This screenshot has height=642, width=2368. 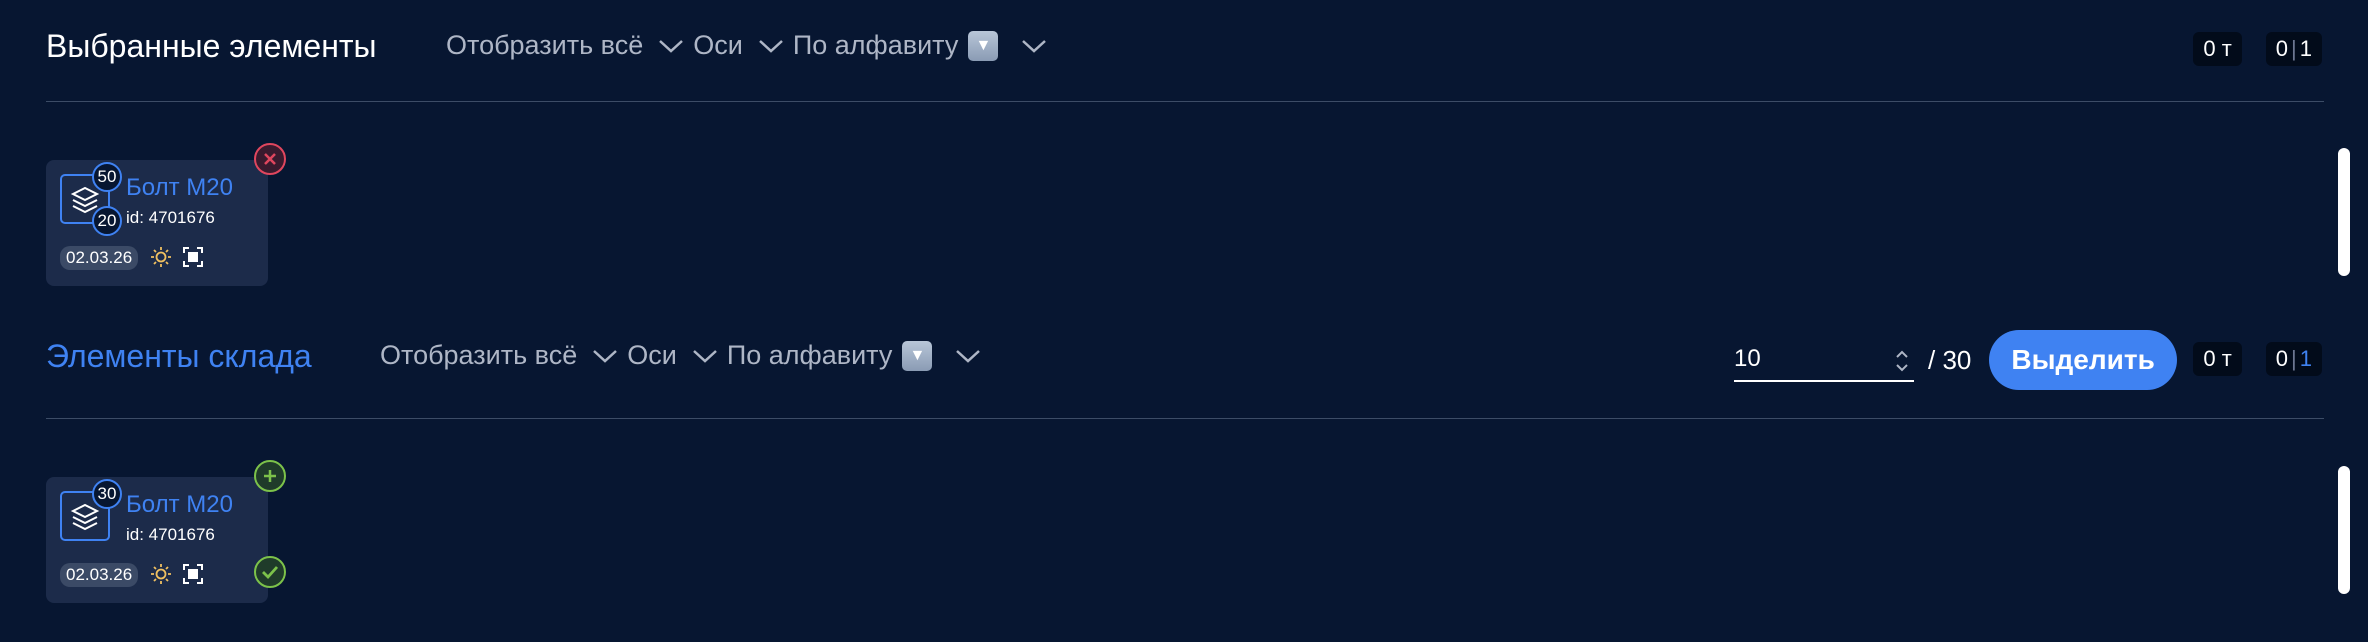 What do you see at coordinates (107, 494) in the screenshot?
I see `quantity-badge: 30` at bounding box center [107, 494].